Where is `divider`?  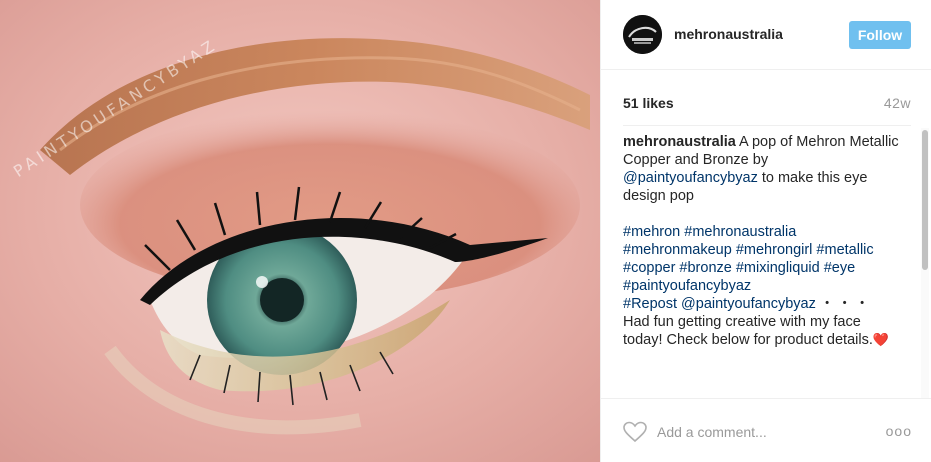 divider is located at coordinates (767, 125).